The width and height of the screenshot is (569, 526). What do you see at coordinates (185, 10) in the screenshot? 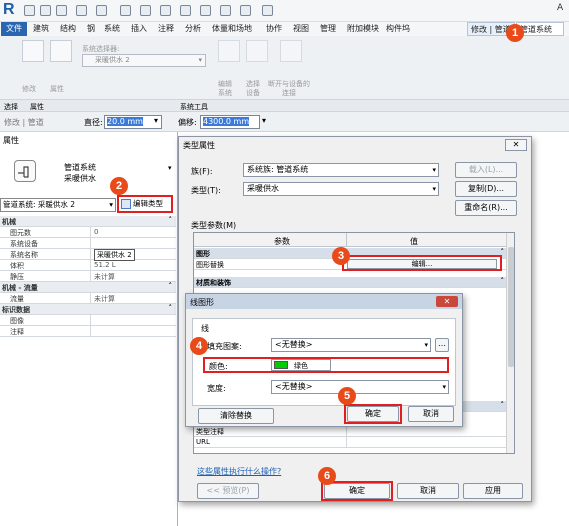
I see `view-3d-icon` at bounding box center [185, 10].